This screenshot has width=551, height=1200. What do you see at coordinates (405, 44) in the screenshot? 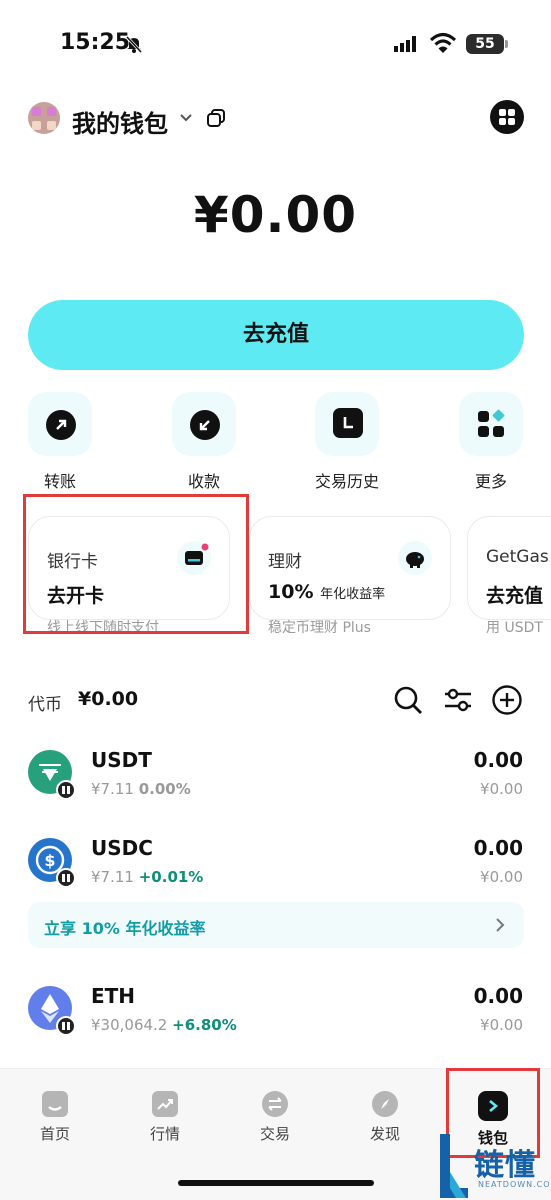
I see `signal-icon` at bounding box center [405, 44].